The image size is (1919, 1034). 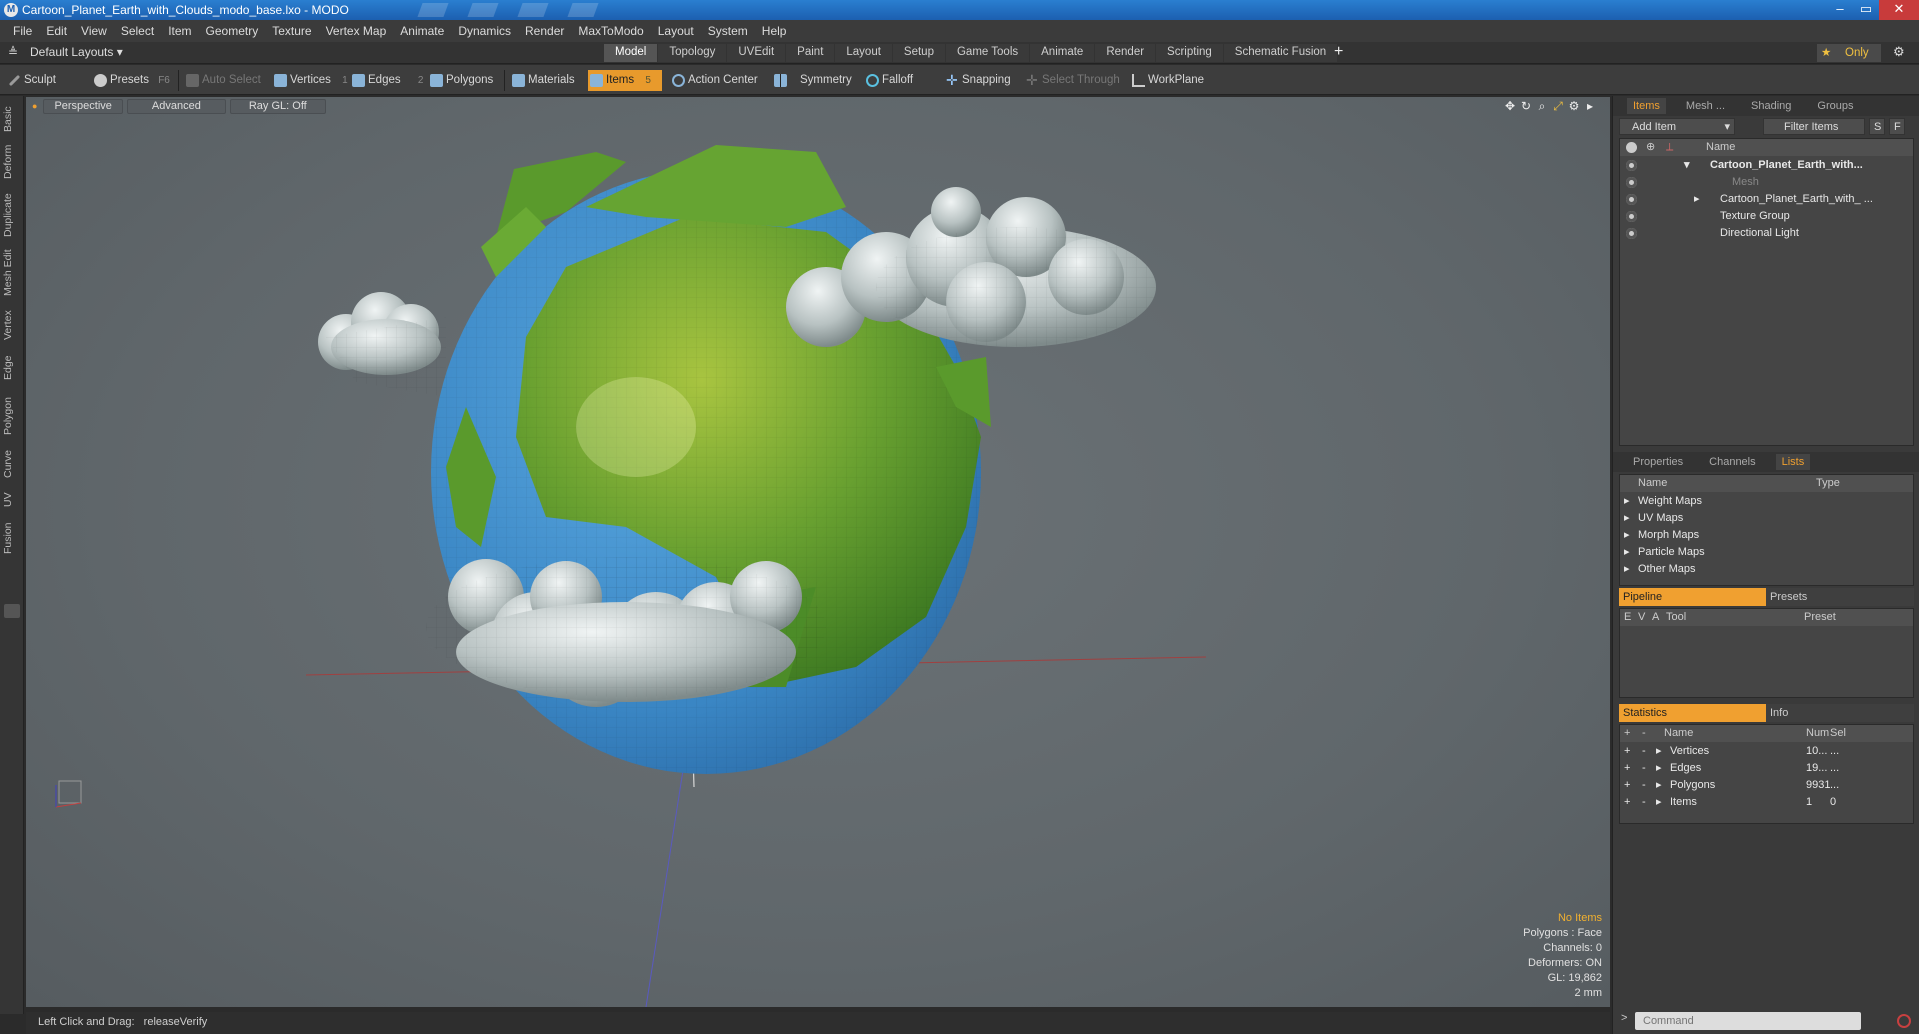 What do you see at coordinates (1766, 233) in the screenshot?
I see `tree-item-light: Directional Light` at bounding box center [1766, 233].